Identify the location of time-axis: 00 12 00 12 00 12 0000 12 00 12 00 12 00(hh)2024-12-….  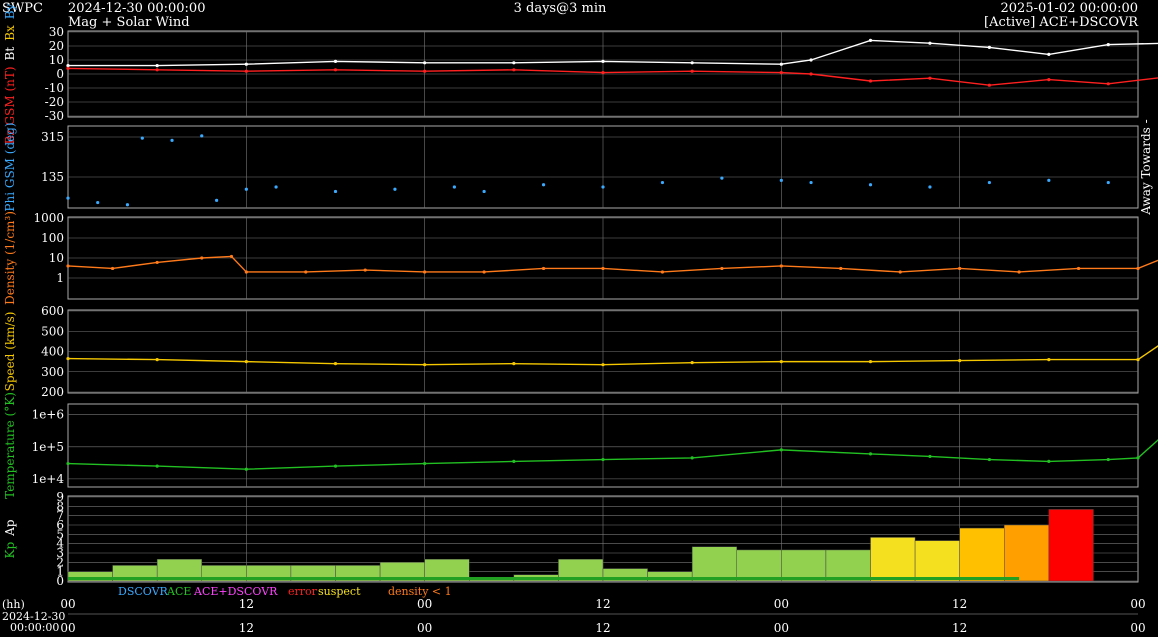
(574, 616).